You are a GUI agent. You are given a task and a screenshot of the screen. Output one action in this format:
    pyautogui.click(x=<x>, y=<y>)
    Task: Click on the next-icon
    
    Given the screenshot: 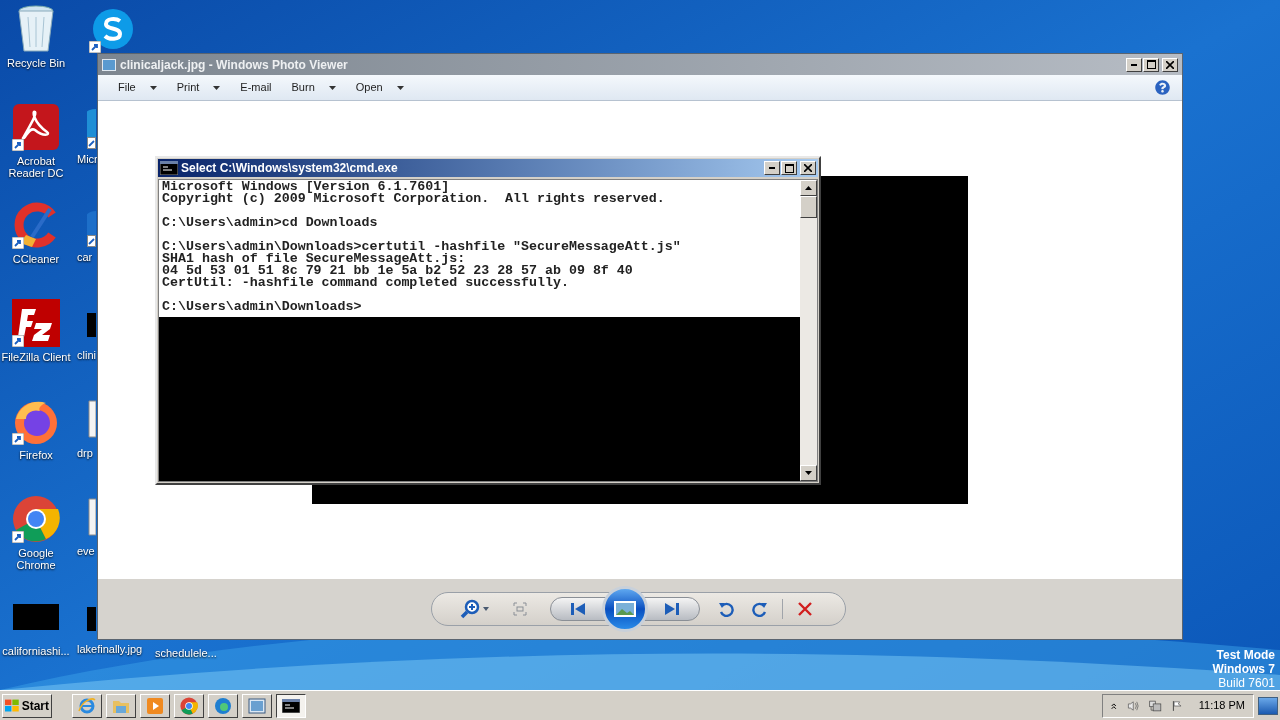 What is the action you would take?
    pyautogui.click(x=671, y=609)
    